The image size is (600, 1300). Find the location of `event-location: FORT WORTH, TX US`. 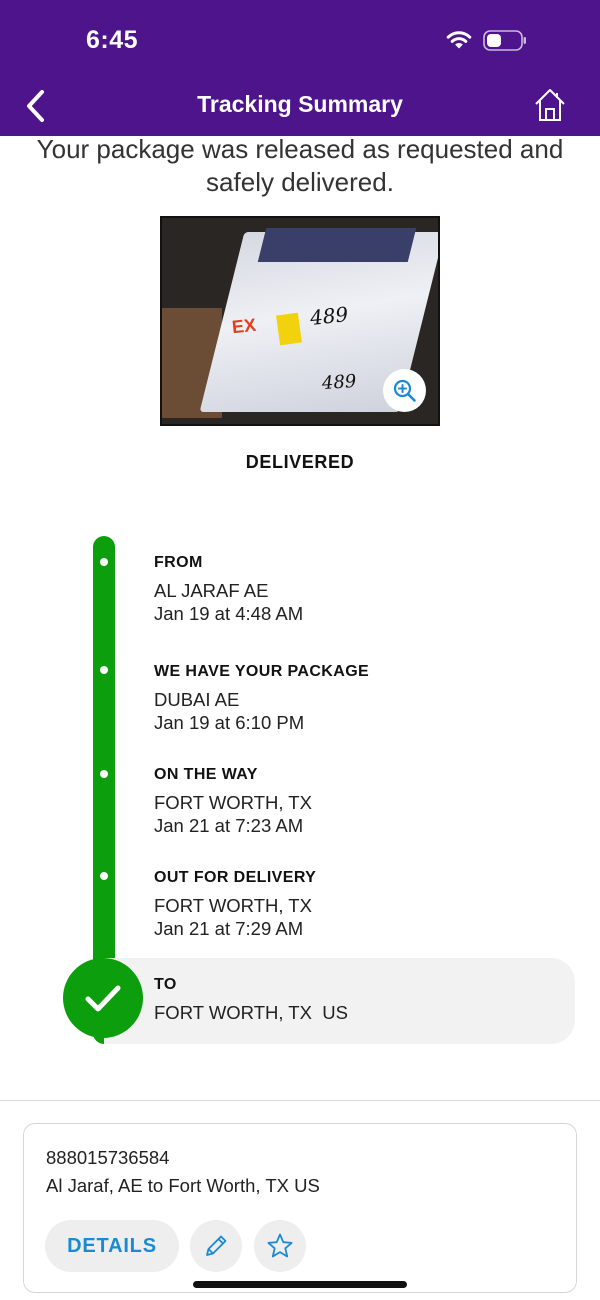

event-location: FORT WORTH, TX US is located at coordinates (251, 1012).